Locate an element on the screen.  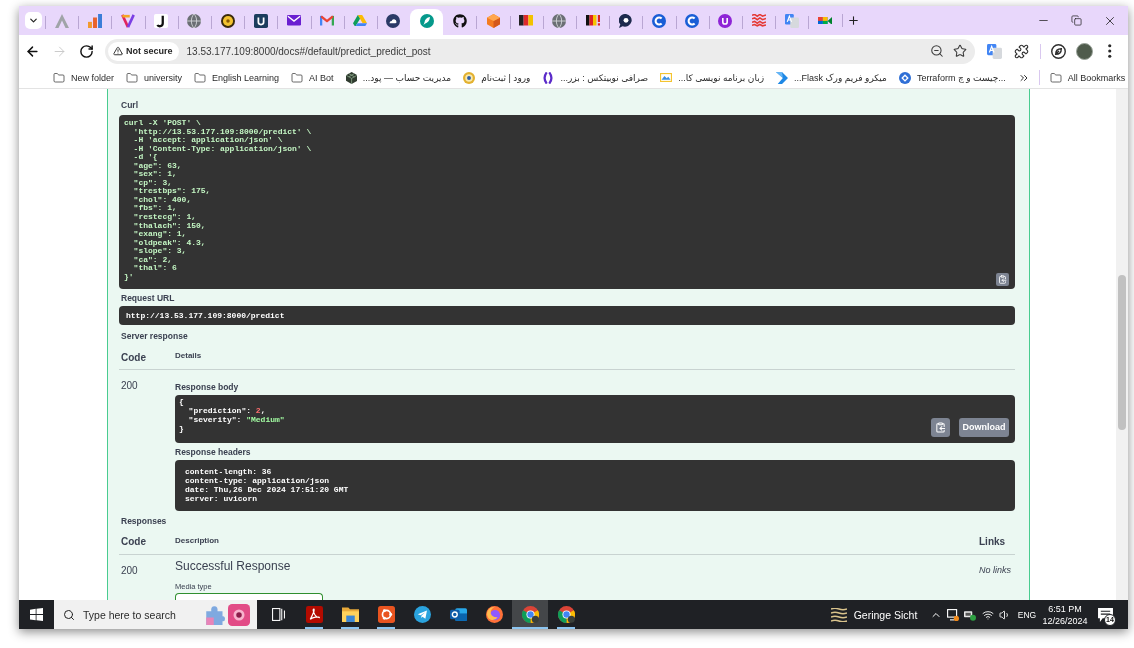
haze-icon is located at coordinates (838, 614).